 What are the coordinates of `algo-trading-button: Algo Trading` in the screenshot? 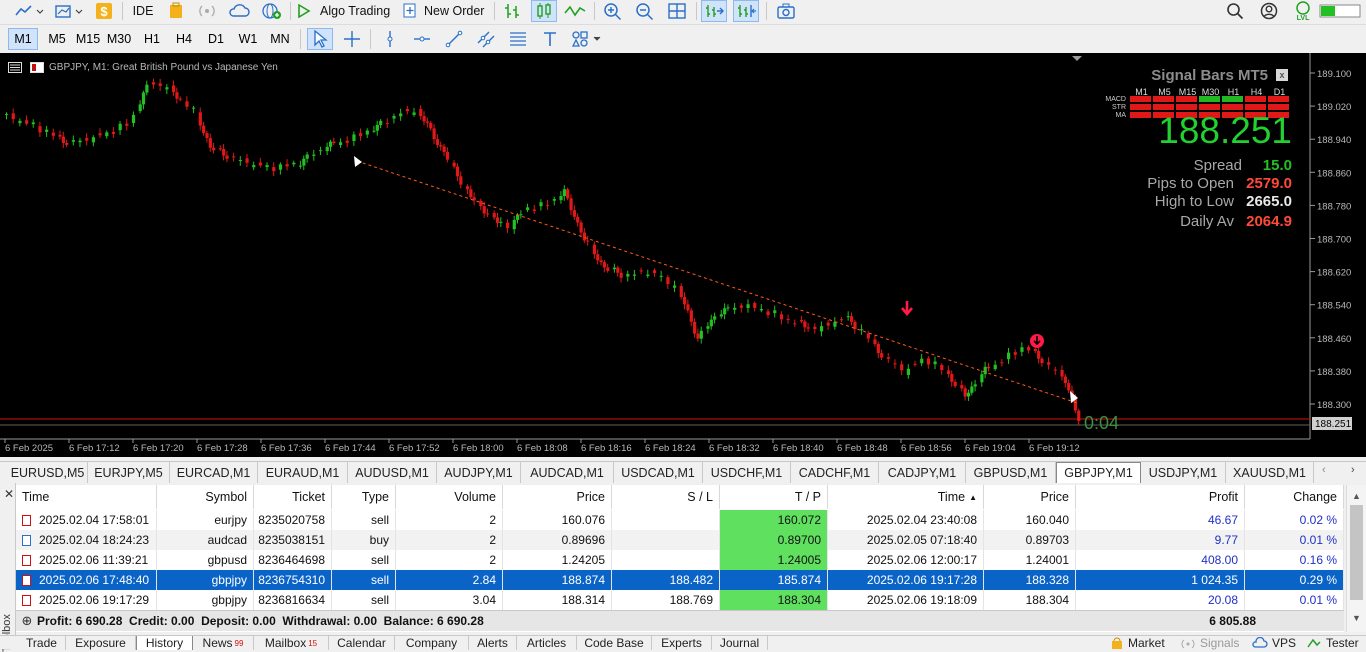 It's located at (345, 11).